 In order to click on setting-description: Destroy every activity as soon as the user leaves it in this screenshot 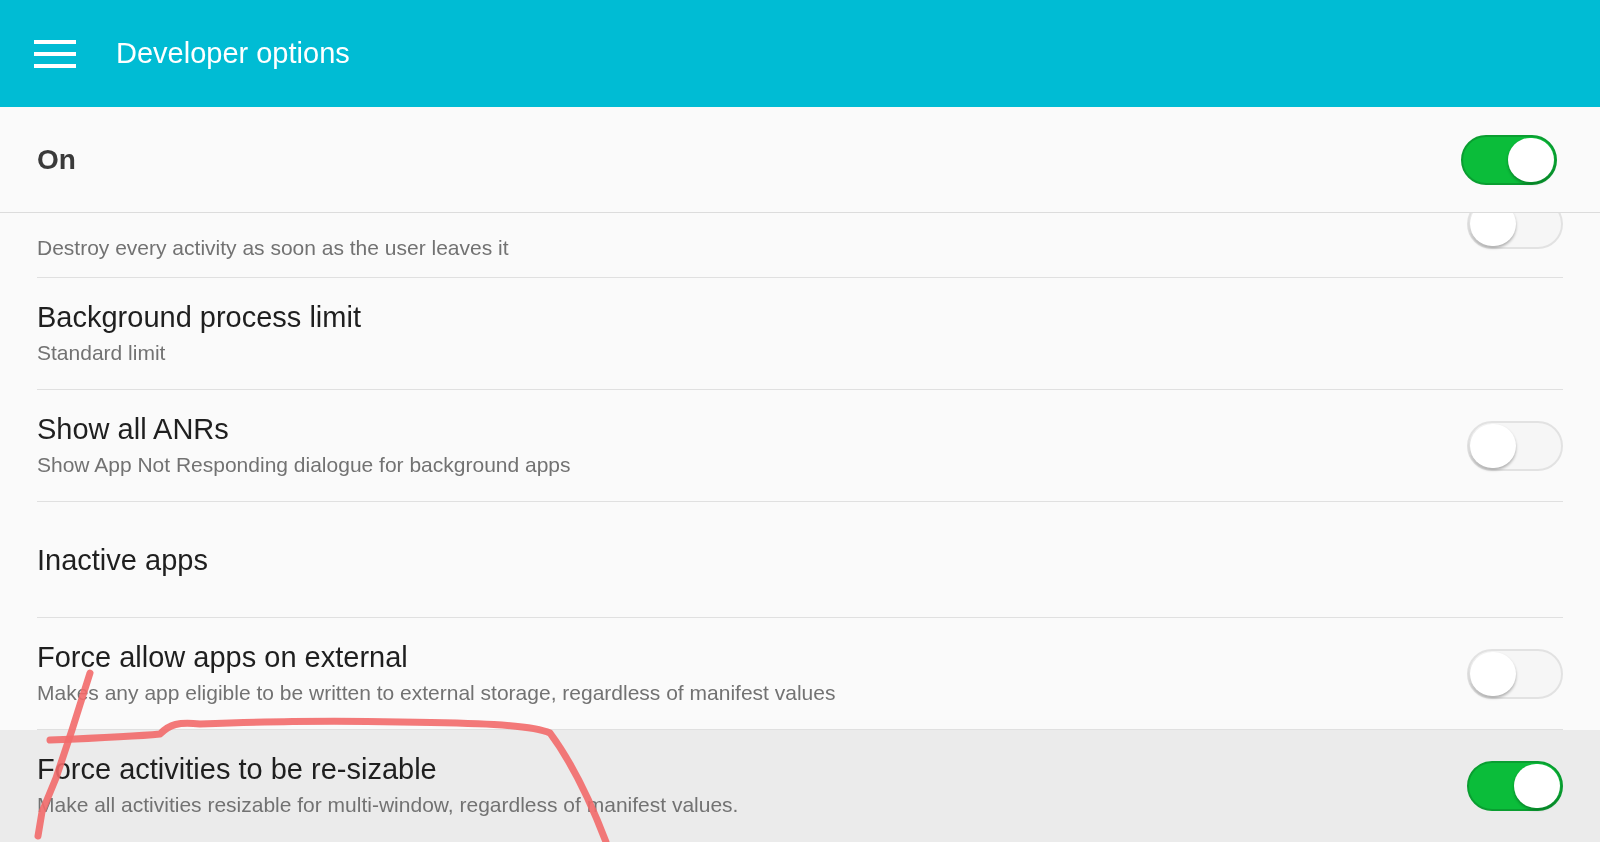, I will do `click(273, 248)`.